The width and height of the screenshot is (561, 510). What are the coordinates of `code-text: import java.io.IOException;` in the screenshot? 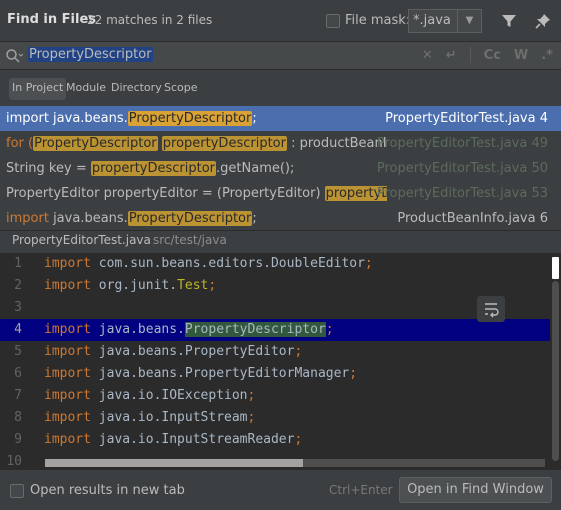 It's located at (149, 396).